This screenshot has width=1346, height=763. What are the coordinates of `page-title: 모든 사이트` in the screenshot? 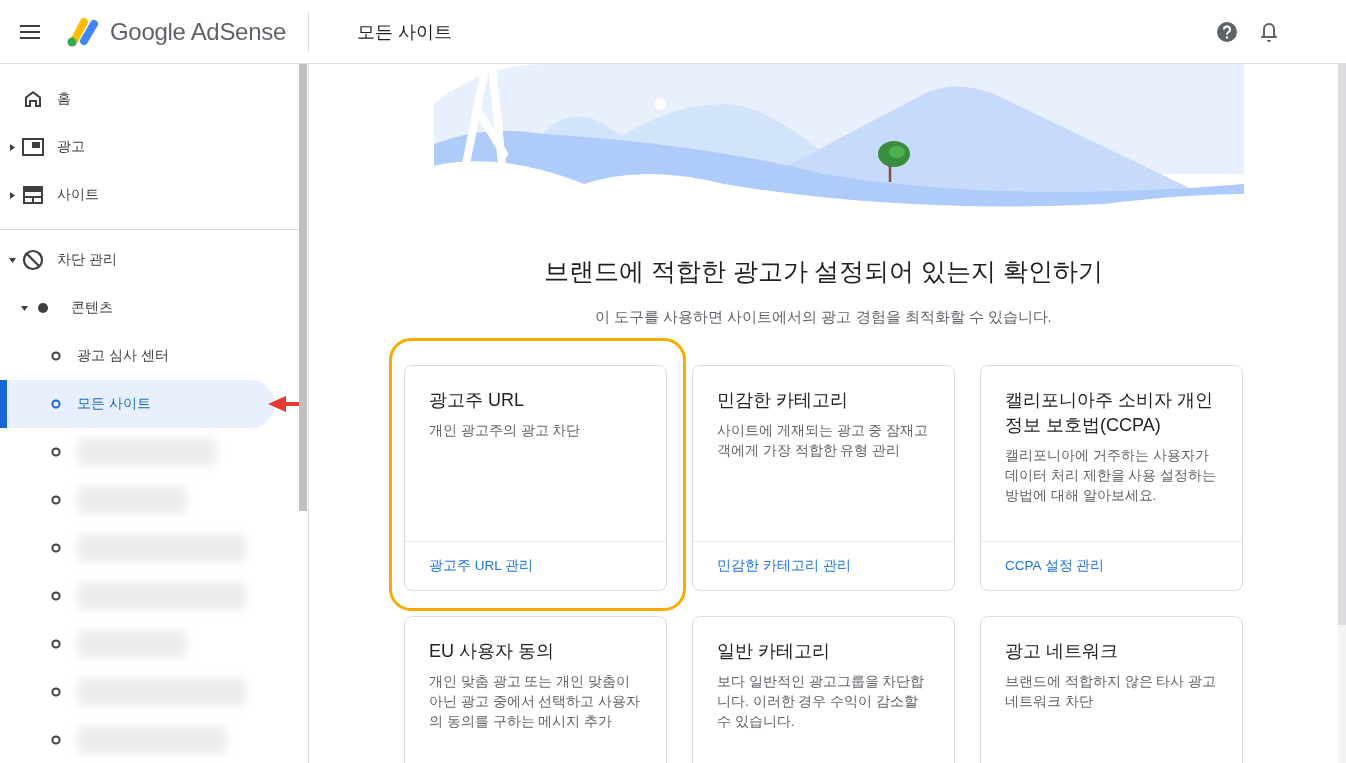 It's located at (404, 32).